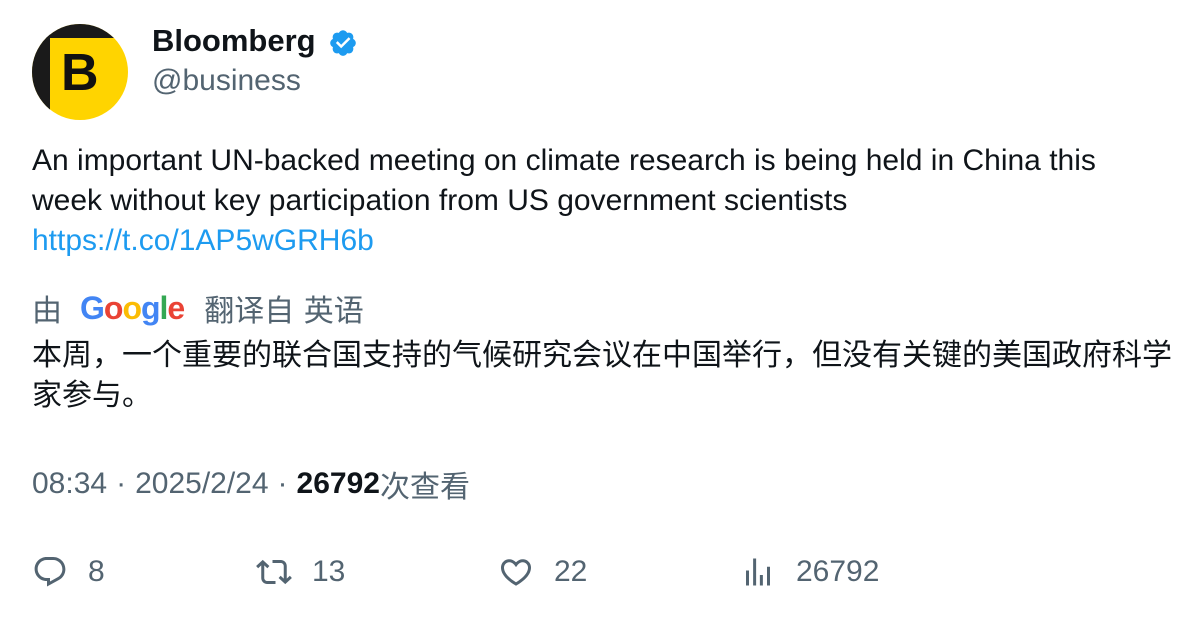  I want to click on google-letter: G, so click(92, 307).